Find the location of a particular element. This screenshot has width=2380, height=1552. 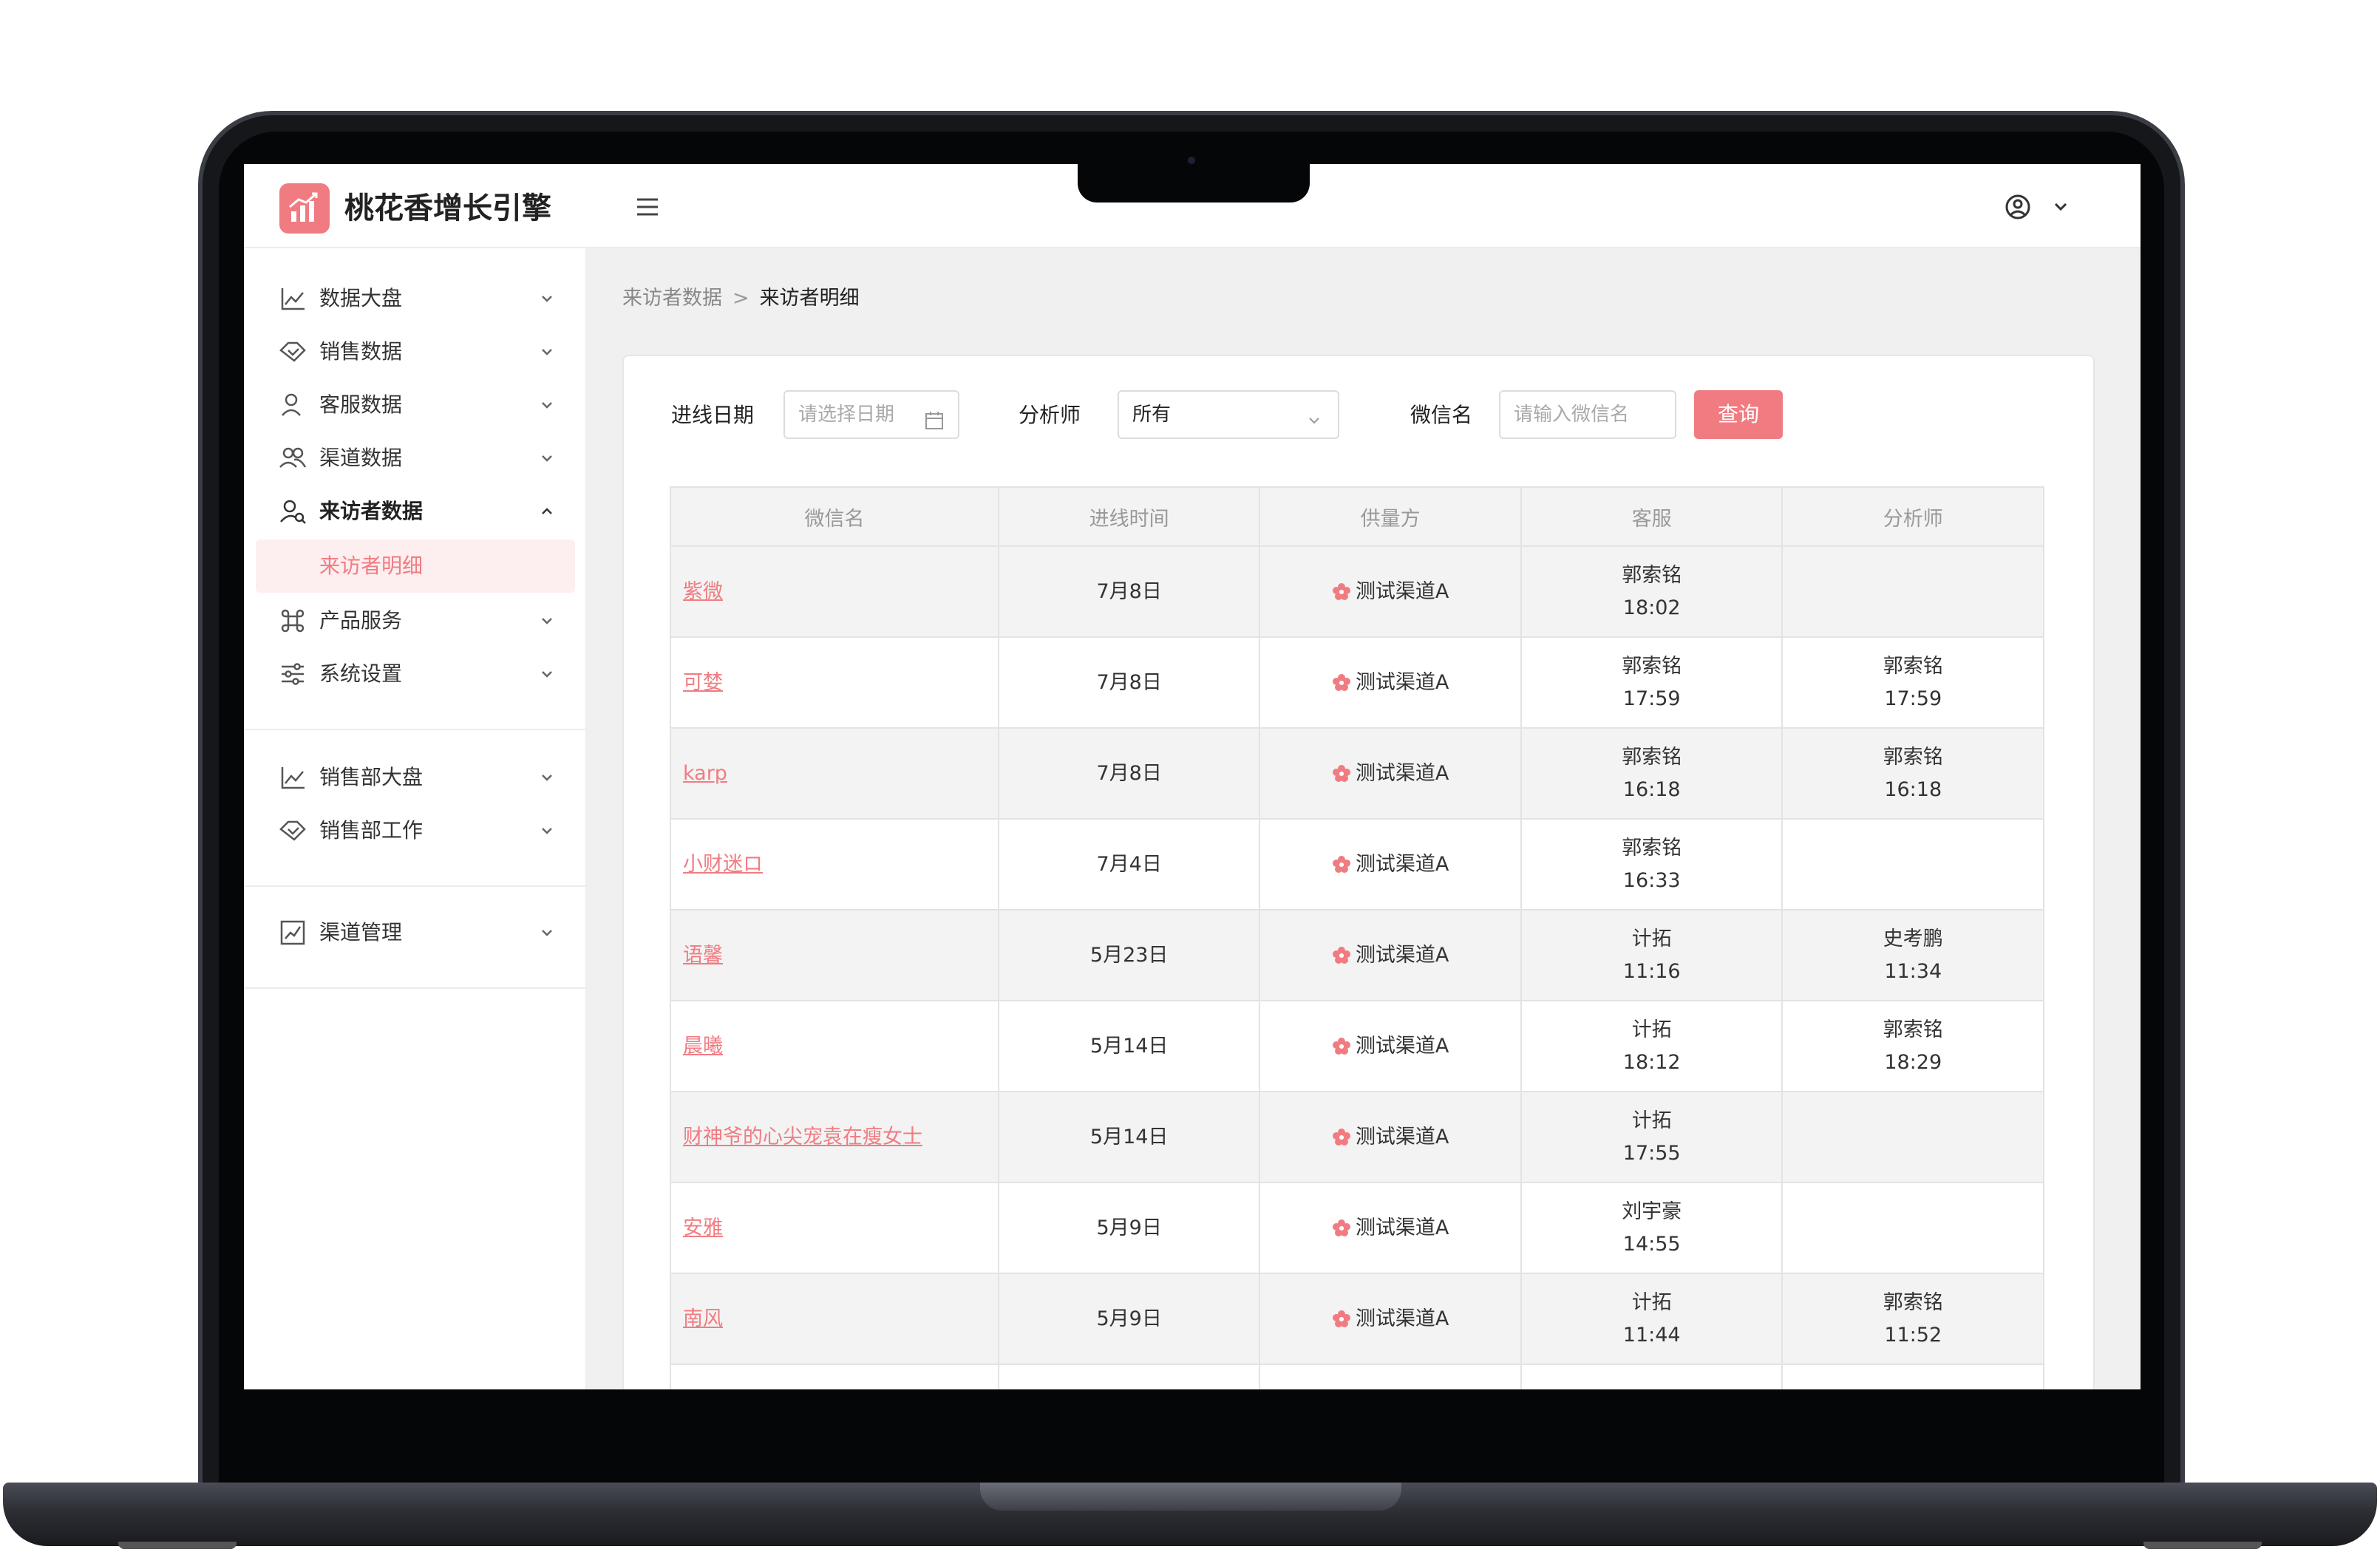

sidebar-item-cs-data: 客服数据 is located at coordinates (415, 405).